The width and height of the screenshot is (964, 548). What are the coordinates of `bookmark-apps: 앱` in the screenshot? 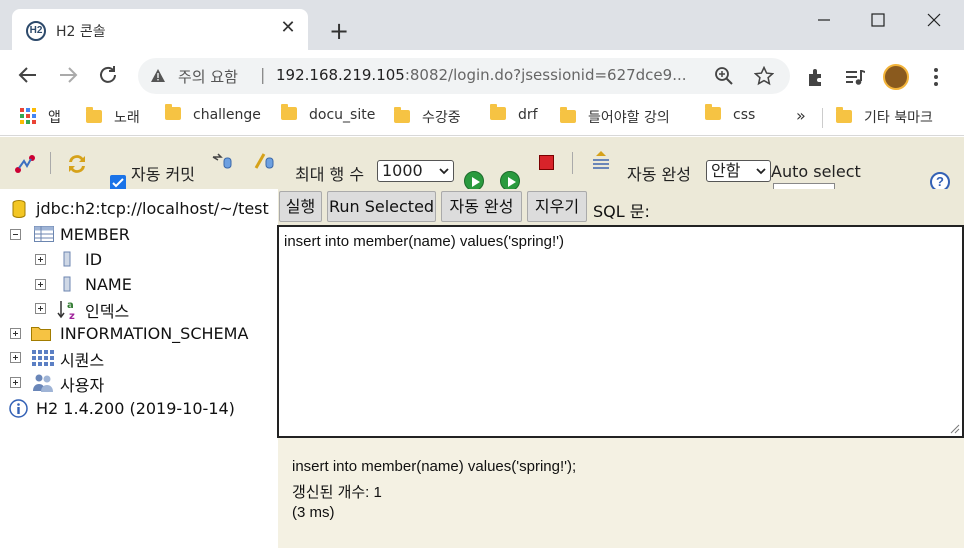 It's located at (40, 117).